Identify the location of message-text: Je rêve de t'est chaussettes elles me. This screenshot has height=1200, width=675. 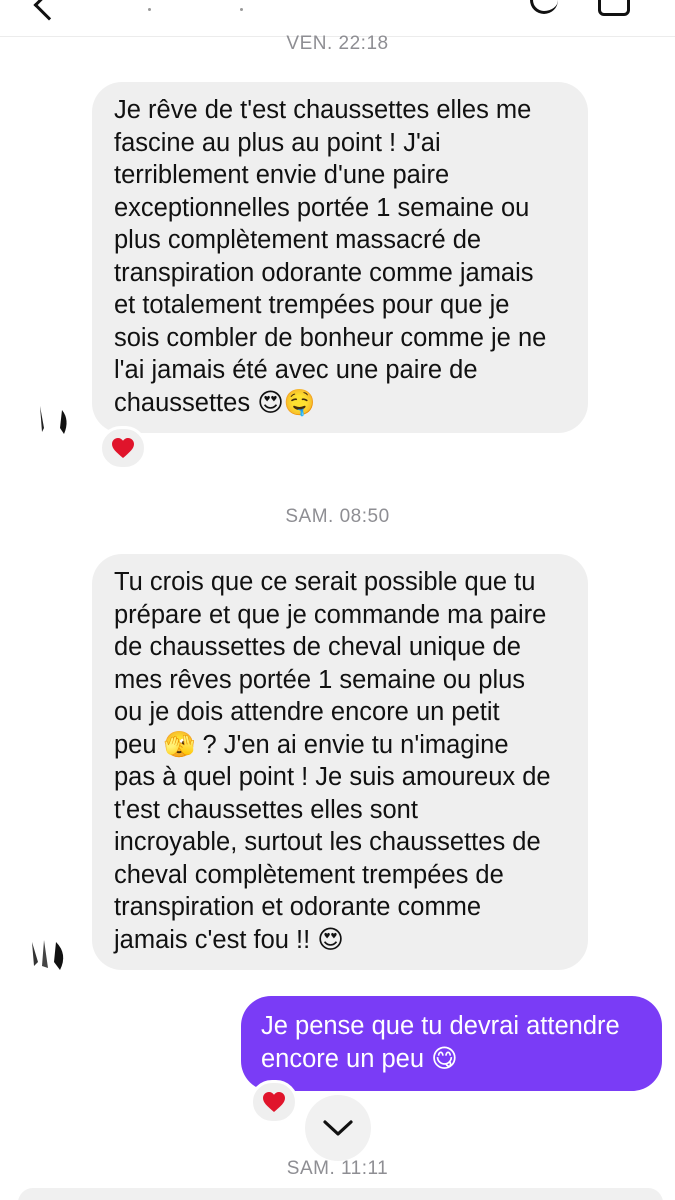
(323, 110).